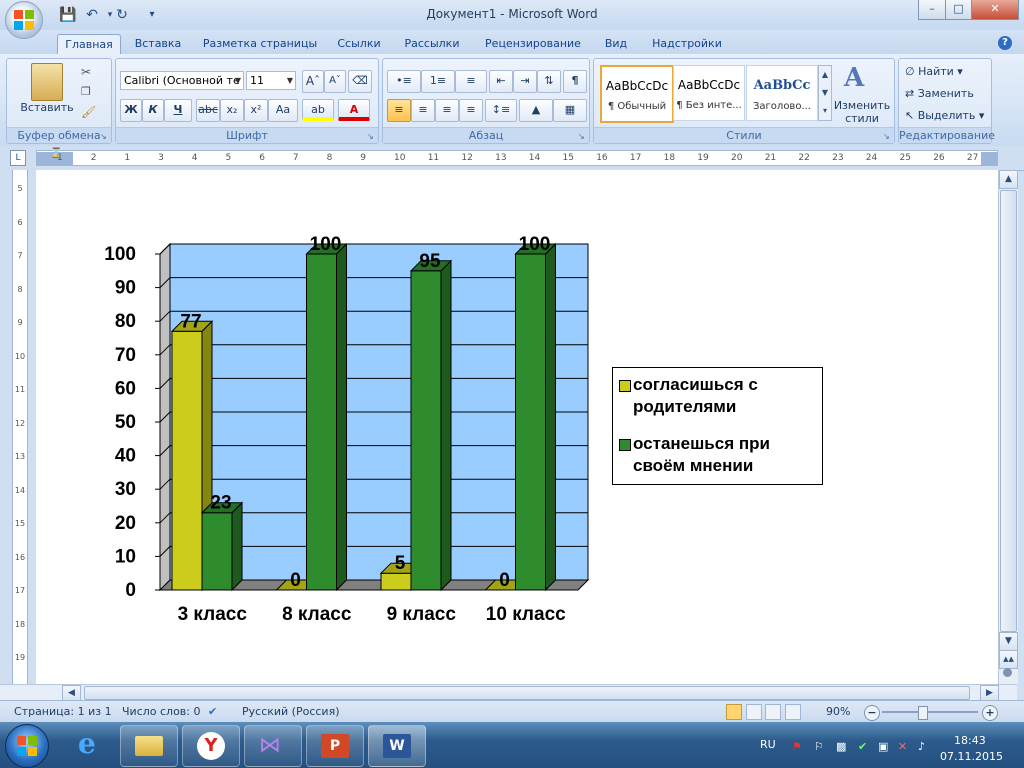  I want to click on shading-icon: ▲, so click(536, 110).